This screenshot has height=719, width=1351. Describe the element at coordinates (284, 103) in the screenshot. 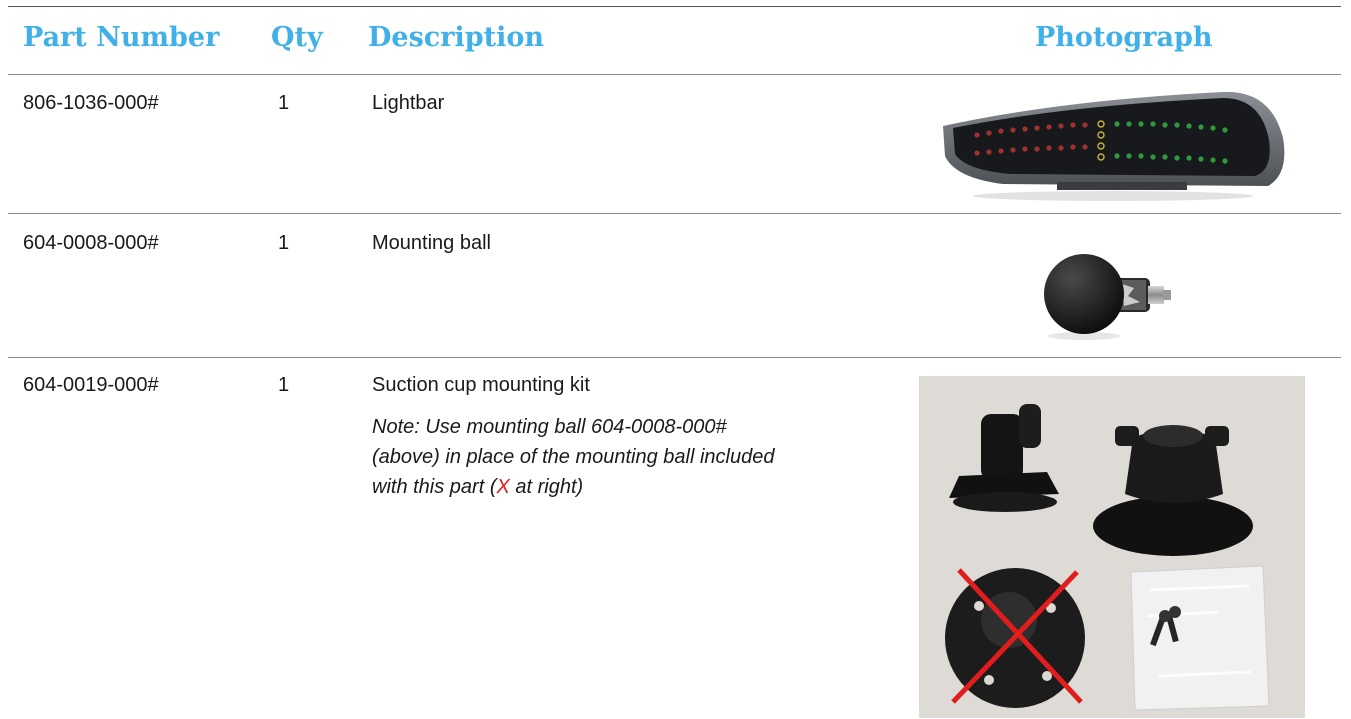

I see `row-1-qty: 1` at that location.